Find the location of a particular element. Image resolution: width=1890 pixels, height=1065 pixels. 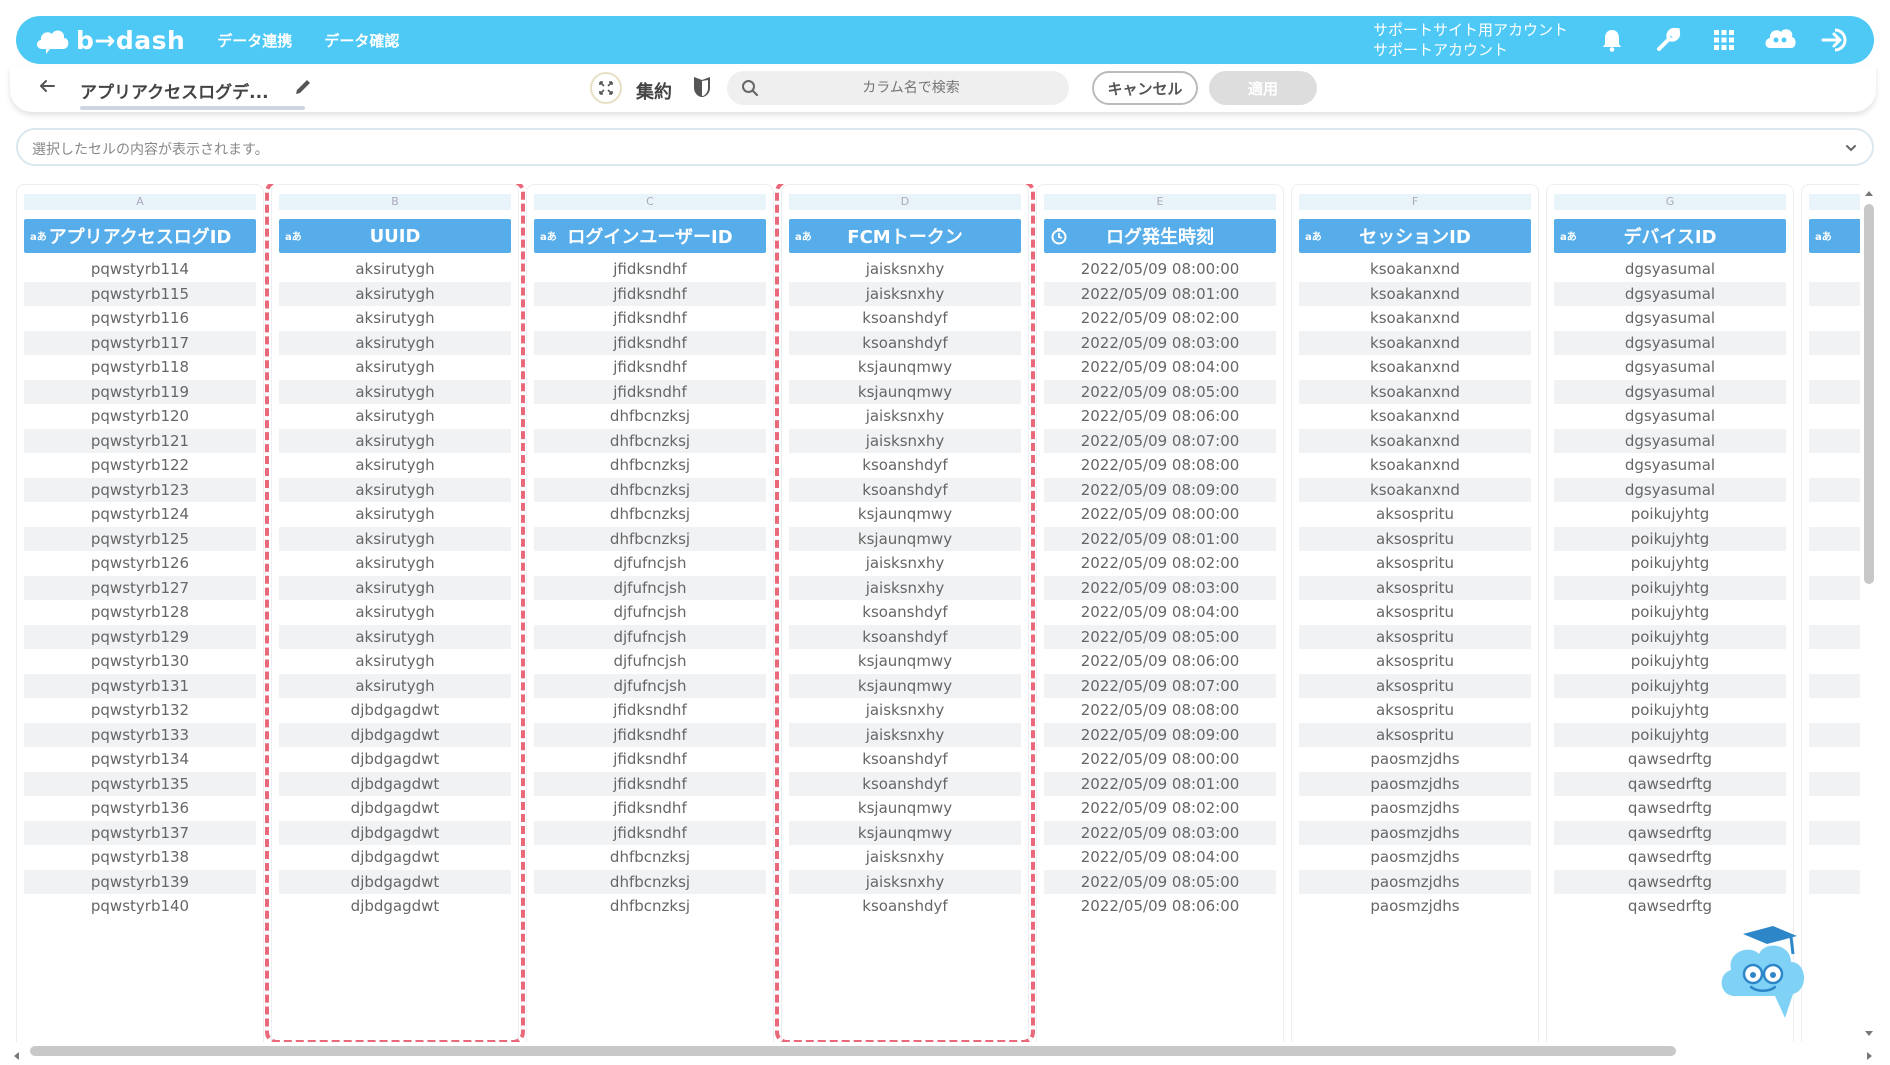

apps-grid-icon is located at coordinates (1724, 40).